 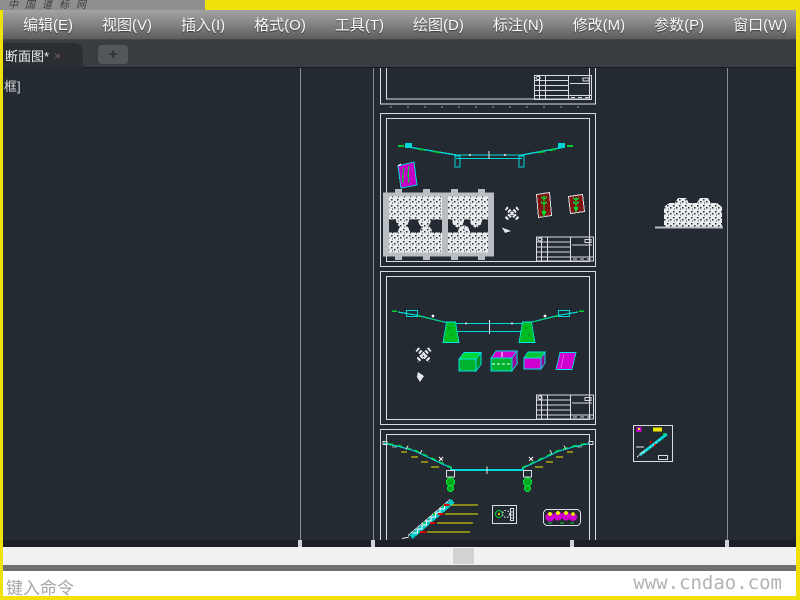 What do you see at coordinates (689, 213) in the screenshot?
I see `abutment-elevation` at bounding box center [689, 213].